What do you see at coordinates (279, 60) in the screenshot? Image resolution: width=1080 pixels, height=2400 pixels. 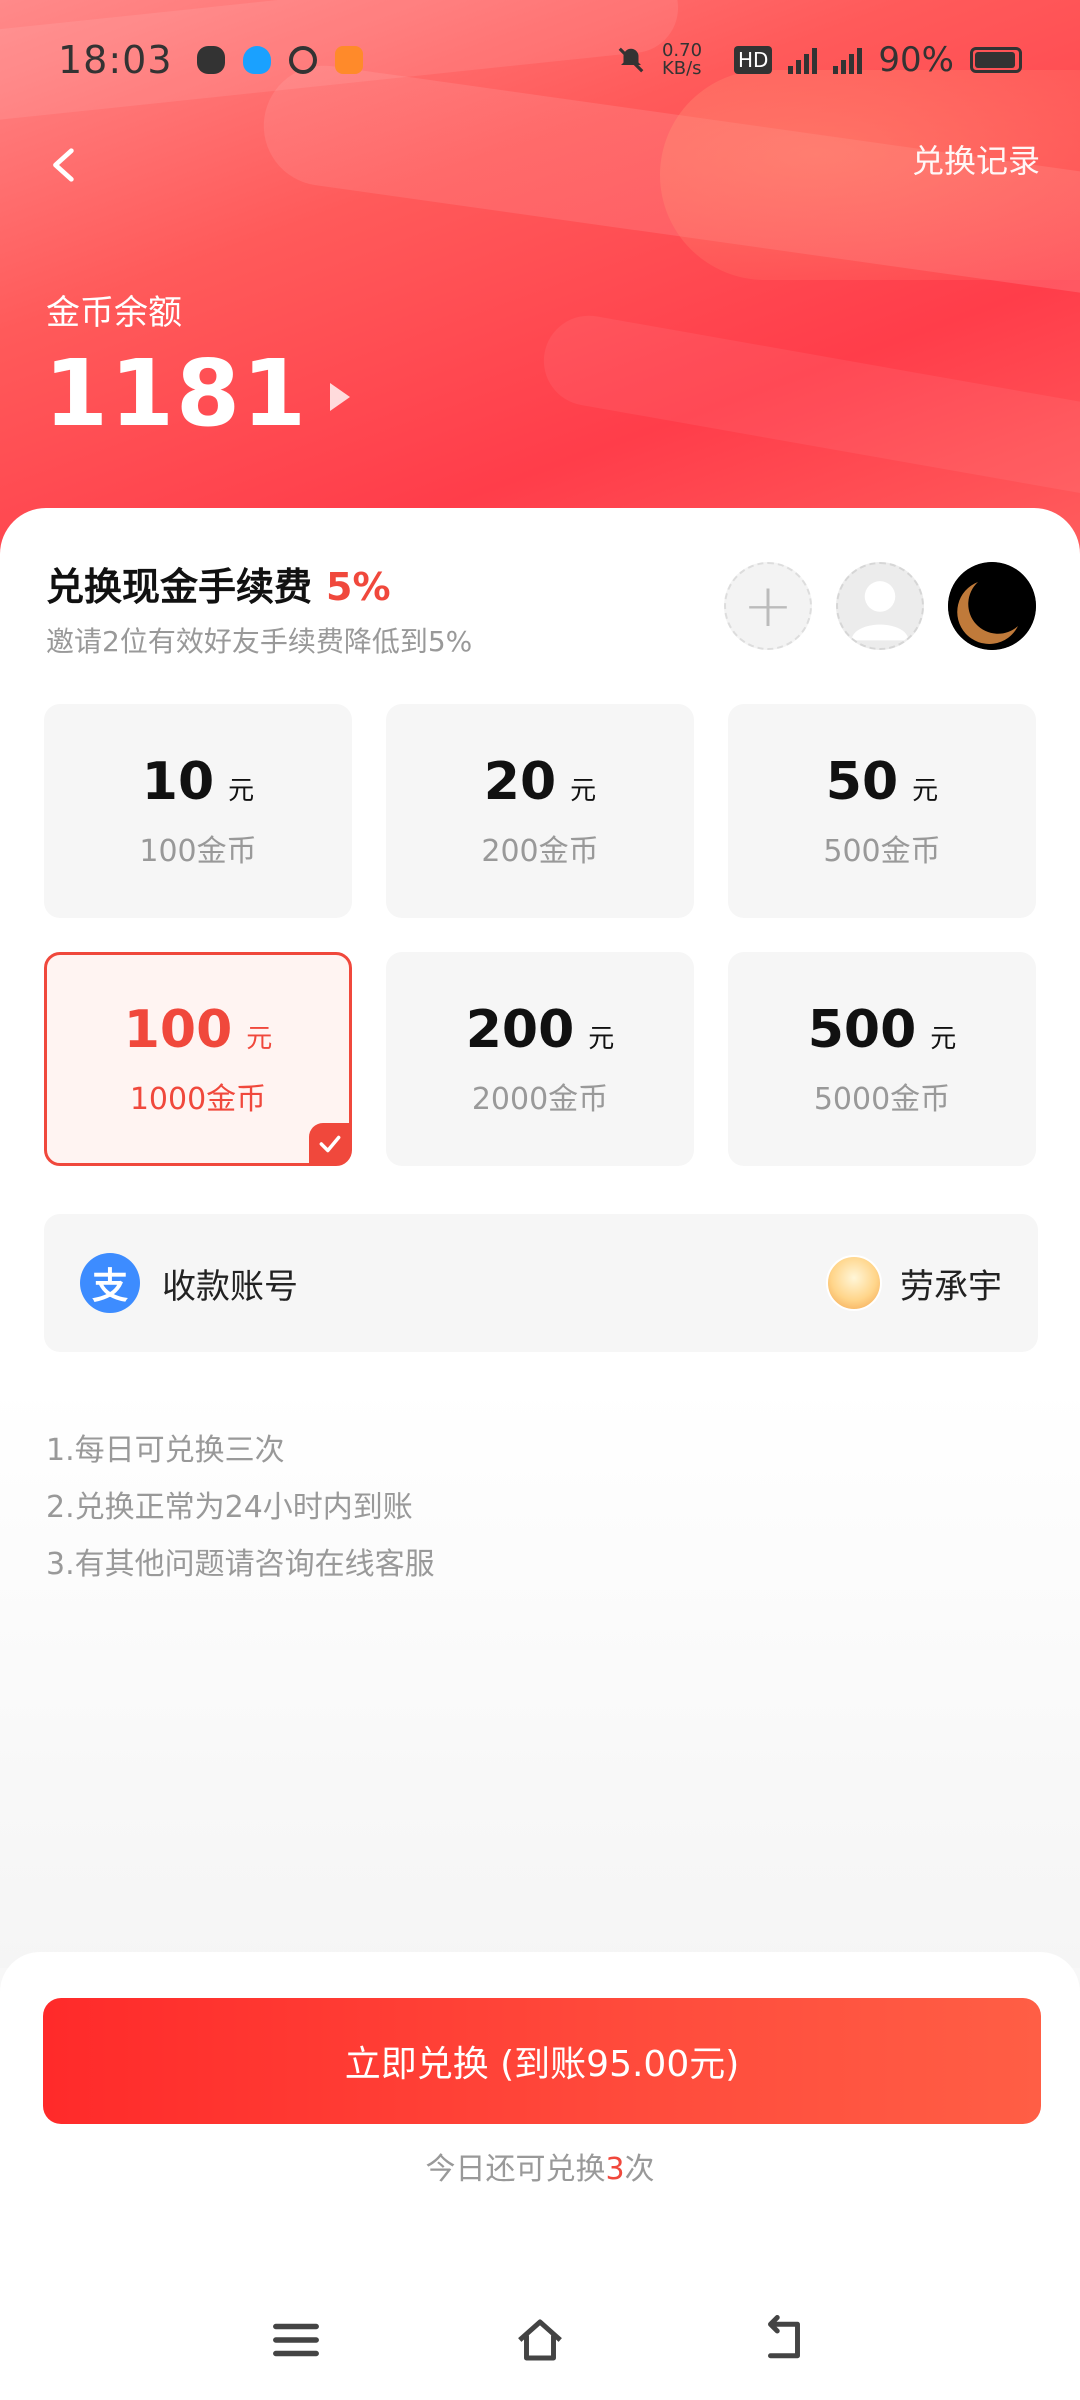 I see `notification-icons` at bounding box center [279, 60].